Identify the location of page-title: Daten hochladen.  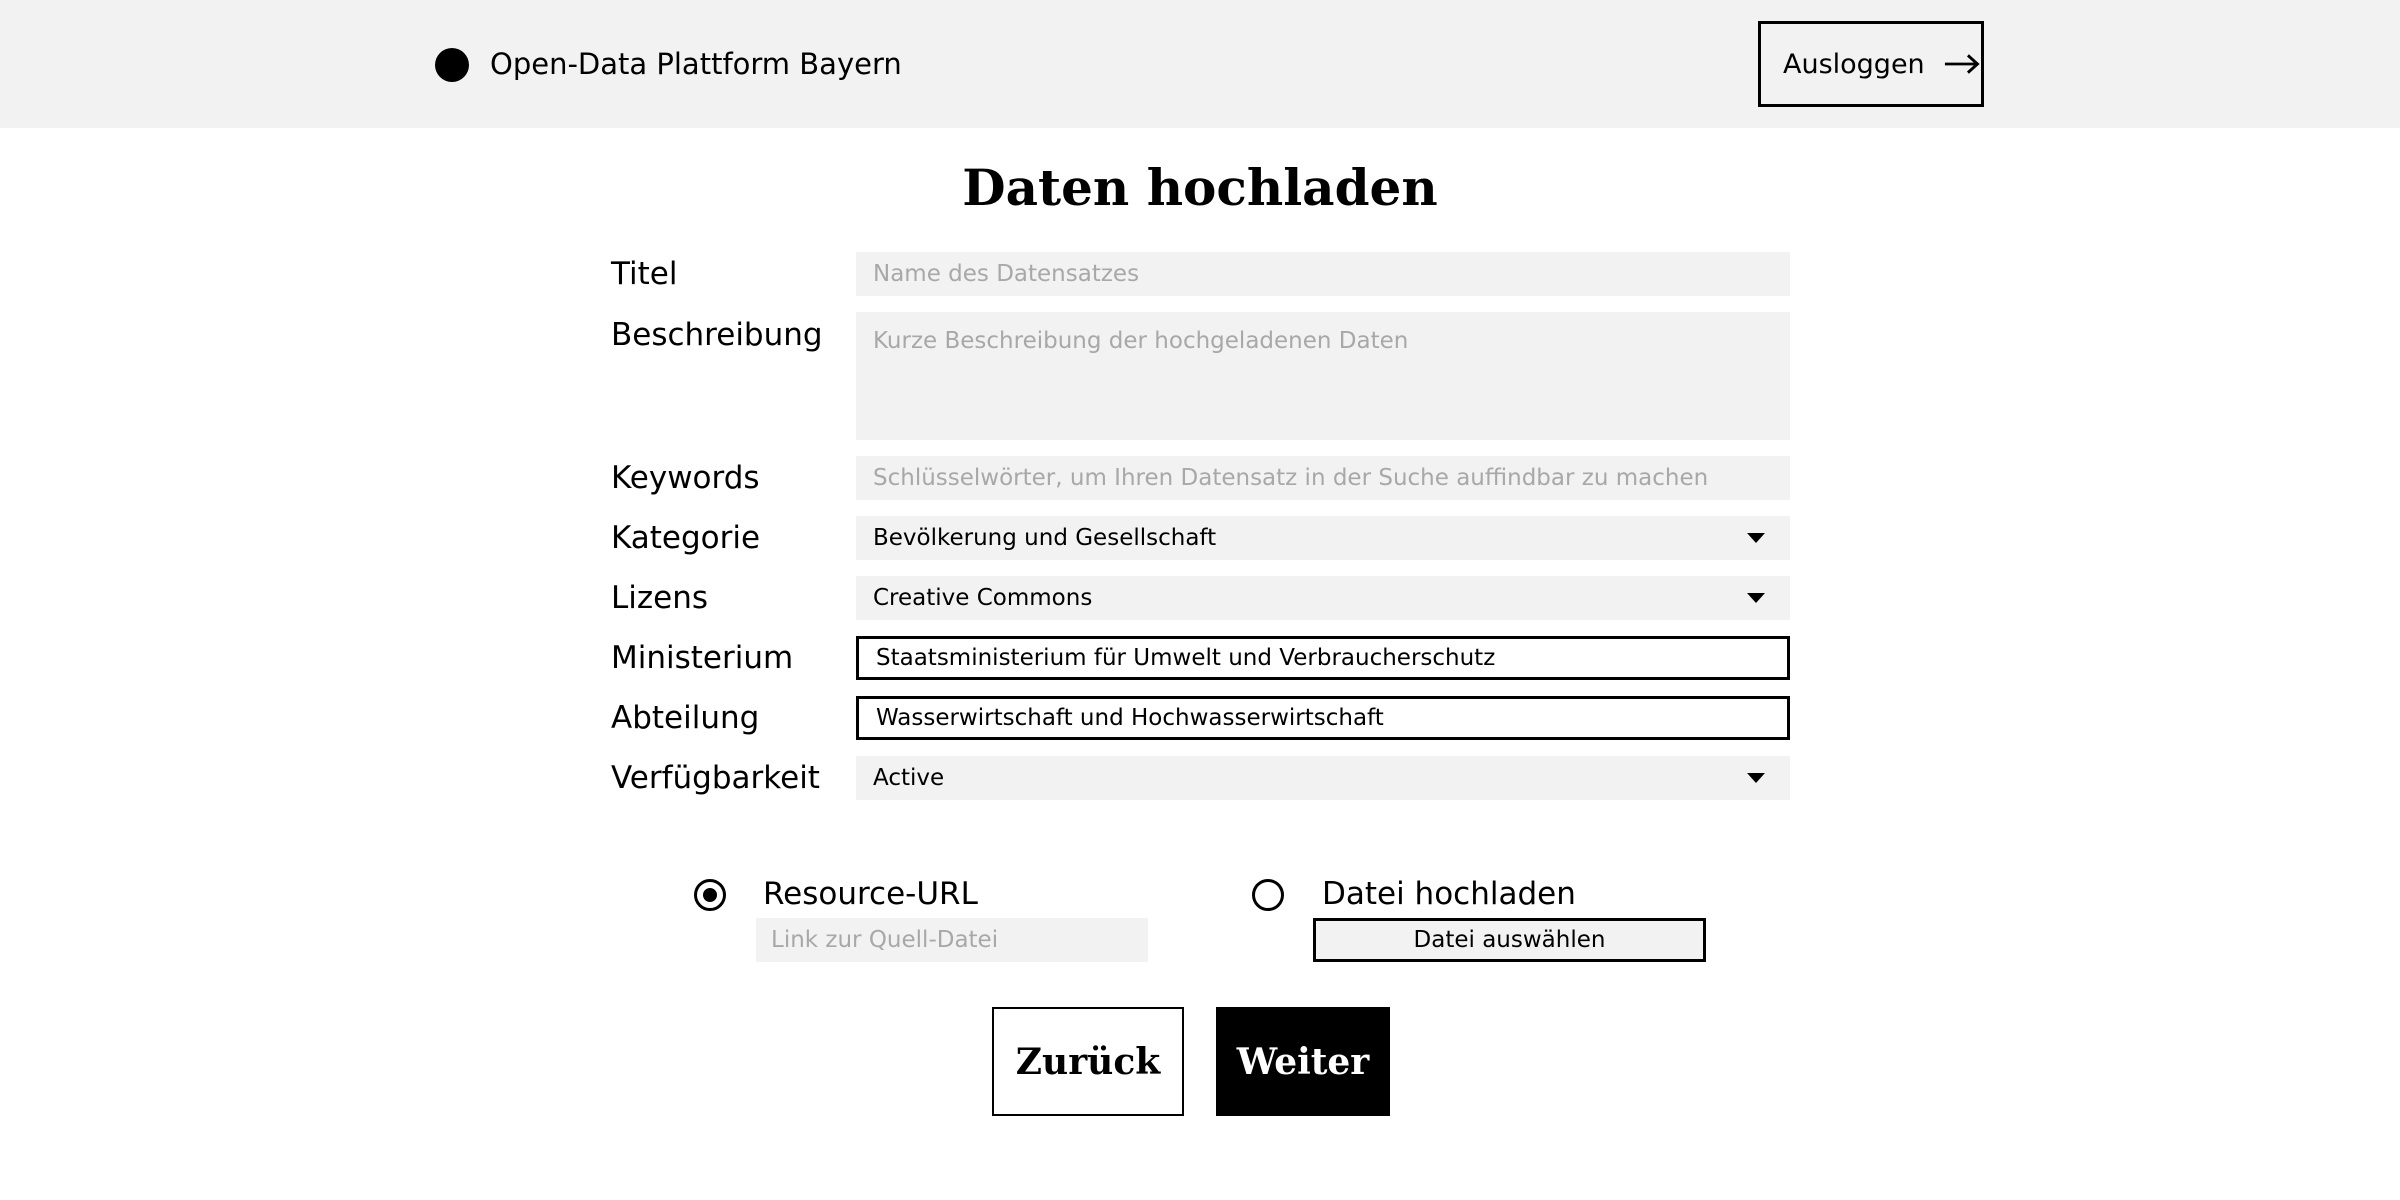
(1200, 187).